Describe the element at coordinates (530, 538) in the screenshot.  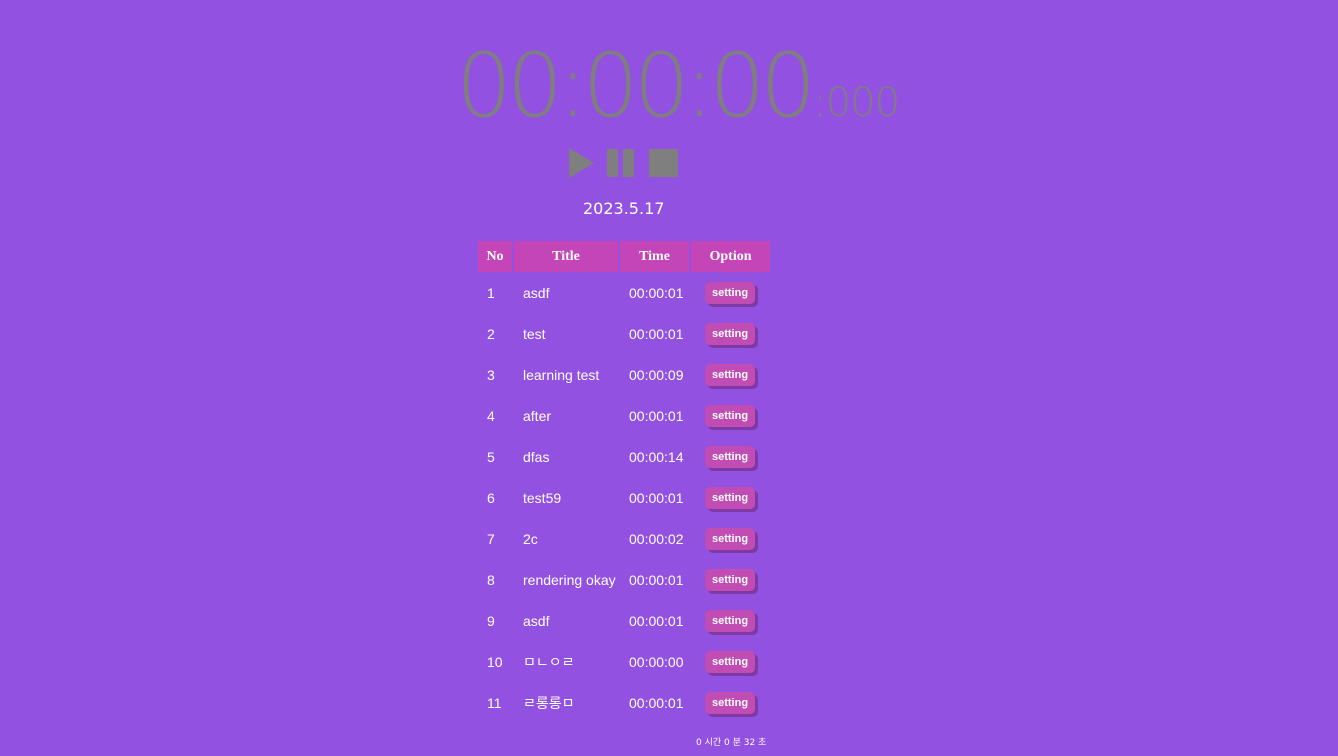
I see `row-title: 2c` at that location.